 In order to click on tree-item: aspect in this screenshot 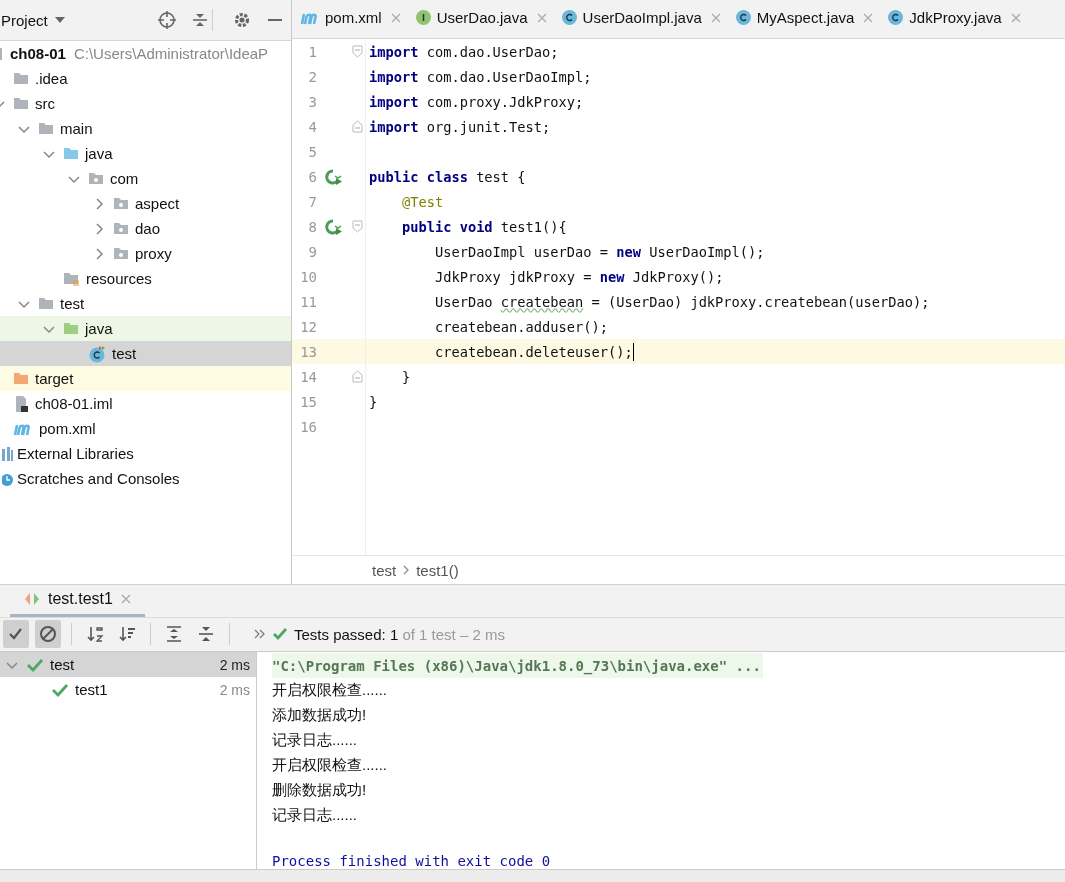, I will do `click(145, 203)`.